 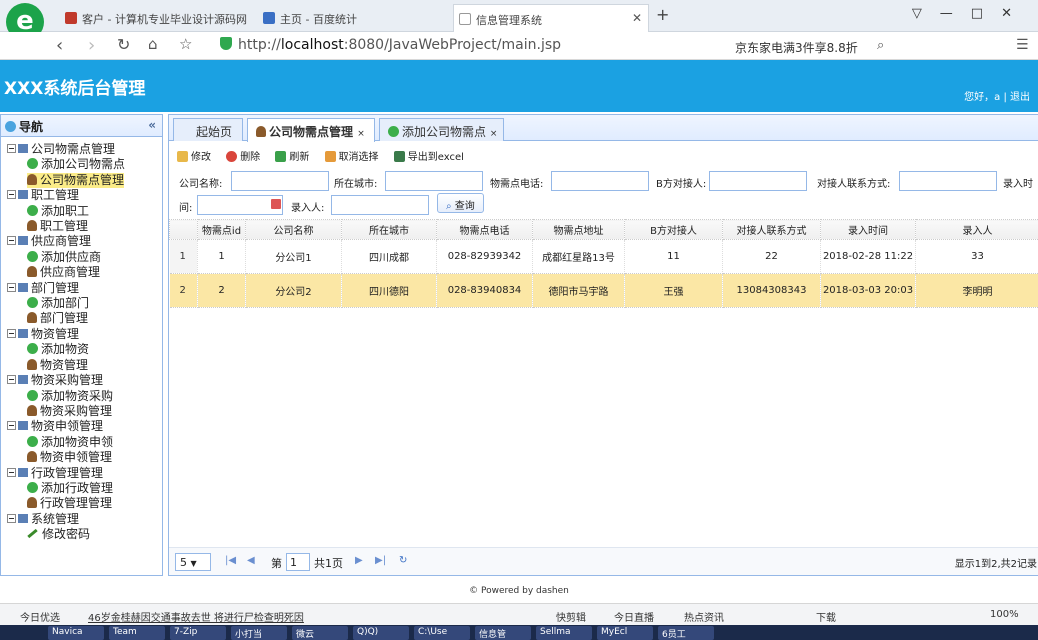 What do you see at coordinates (997, 95) in the screenshot?
I see `user-info: 您好，a | 退出` at bounding box center [997, 95].